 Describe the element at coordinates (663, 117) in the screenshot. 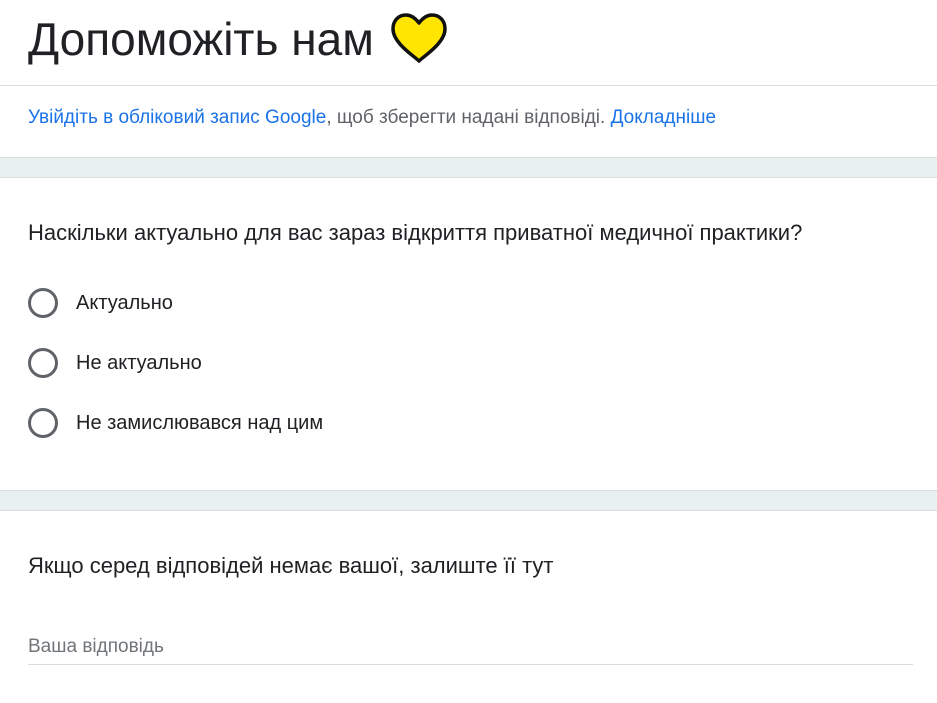

I see `learn-more-link: Докладніше` at that location.